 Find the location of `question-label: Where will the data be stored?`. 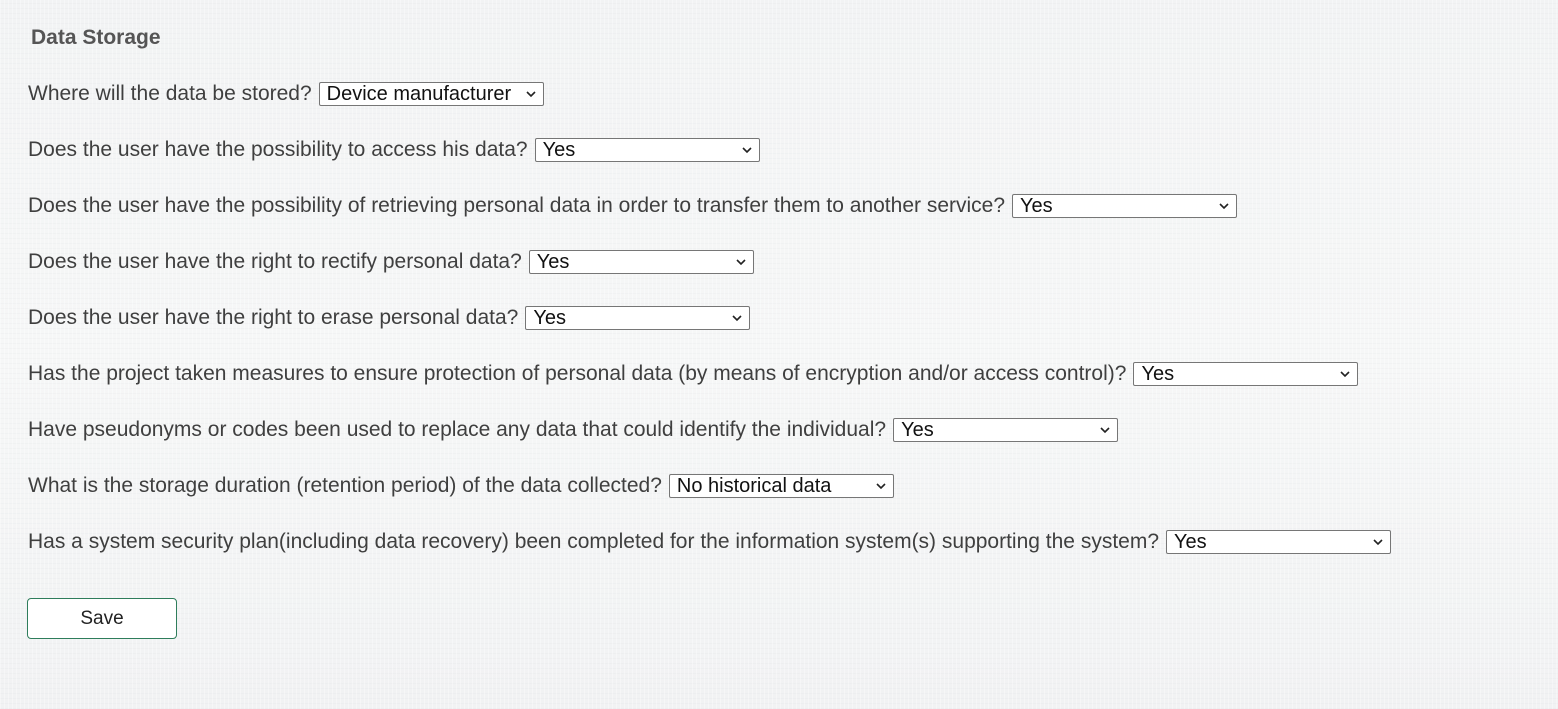

question-label: Where will the data be stored? is located at coordinates (170, 93).